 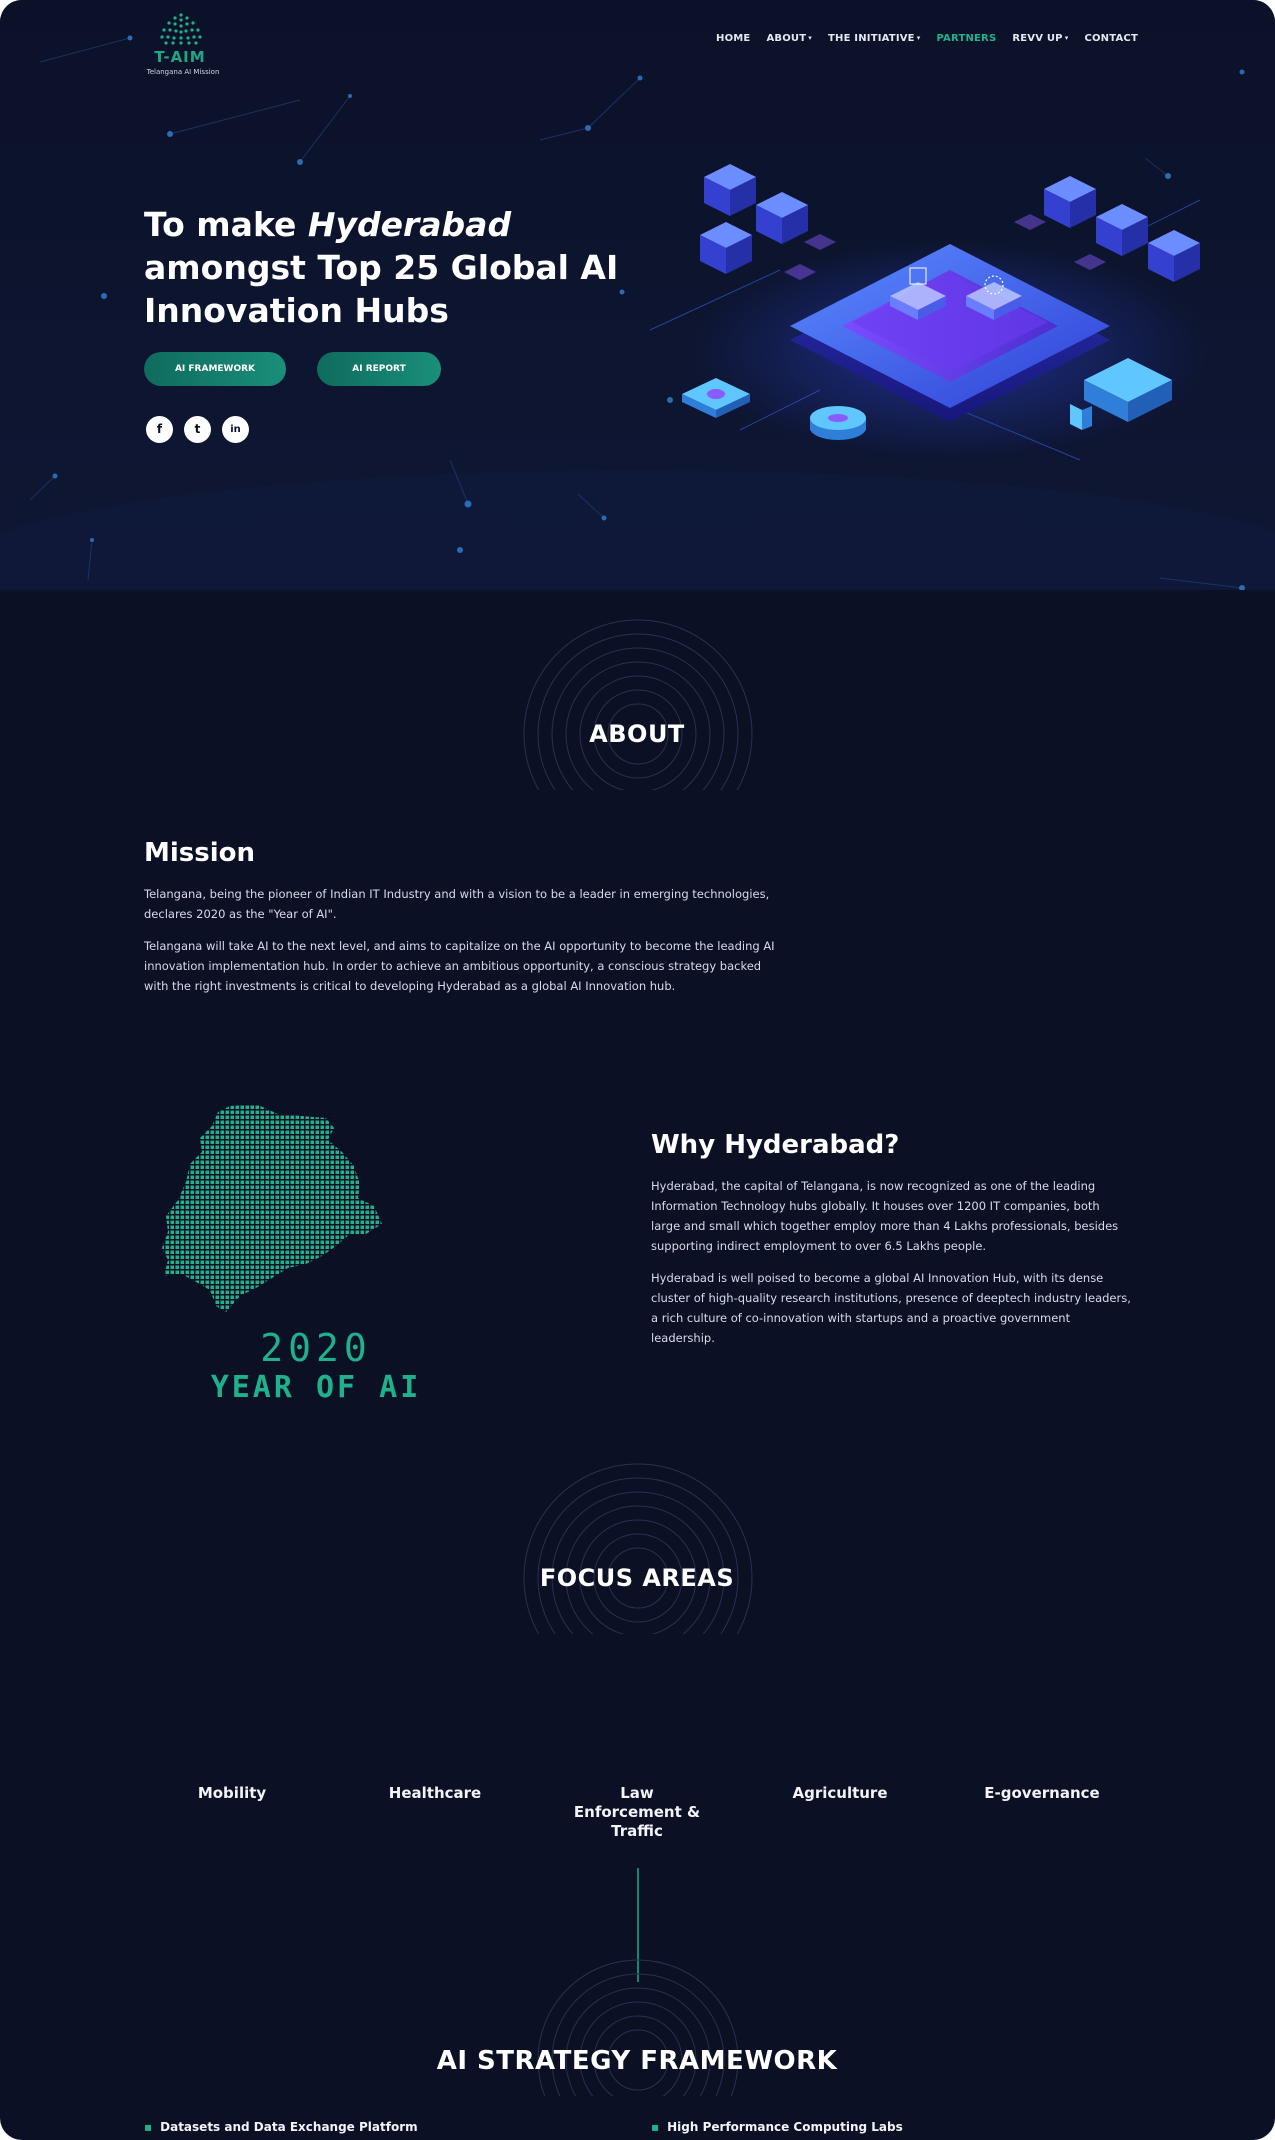 What do you see at coordinates (637, 1812) in the screenshot?
I see `focus-item-law-enforcement: Law Enforcement & Traffic` at bounding box center [637, 1812].